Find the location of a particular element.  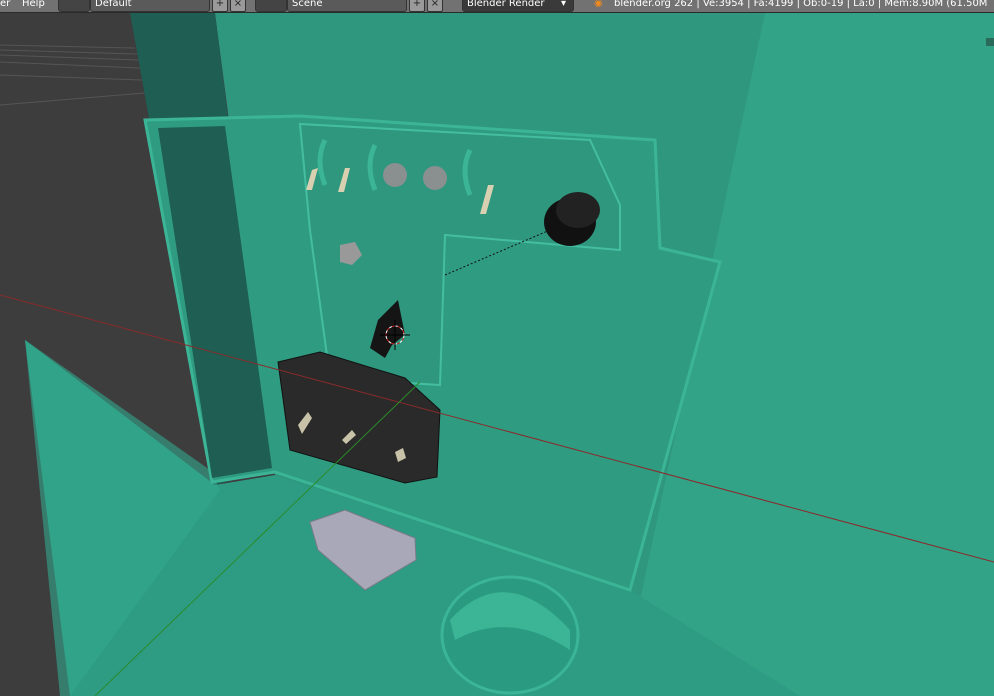

render-engine-select: Blender Render ▾ is located at coordinates (518, 6).